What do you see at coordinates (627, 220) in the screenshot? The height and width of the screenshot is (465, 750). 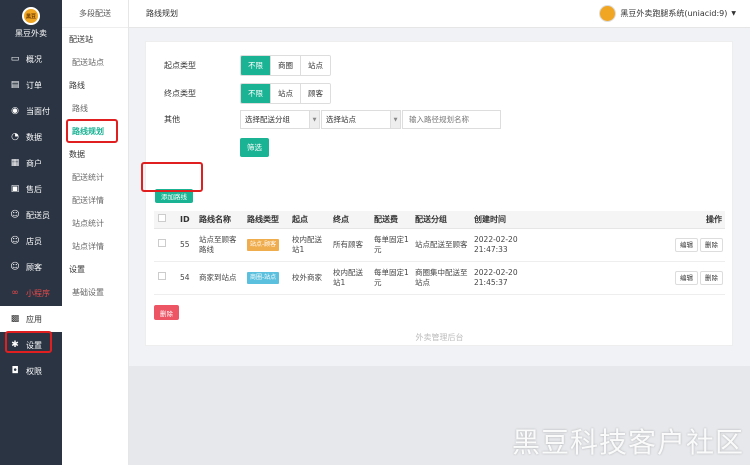 I see `col-actions: 操作` at bounding box center [627, 220].